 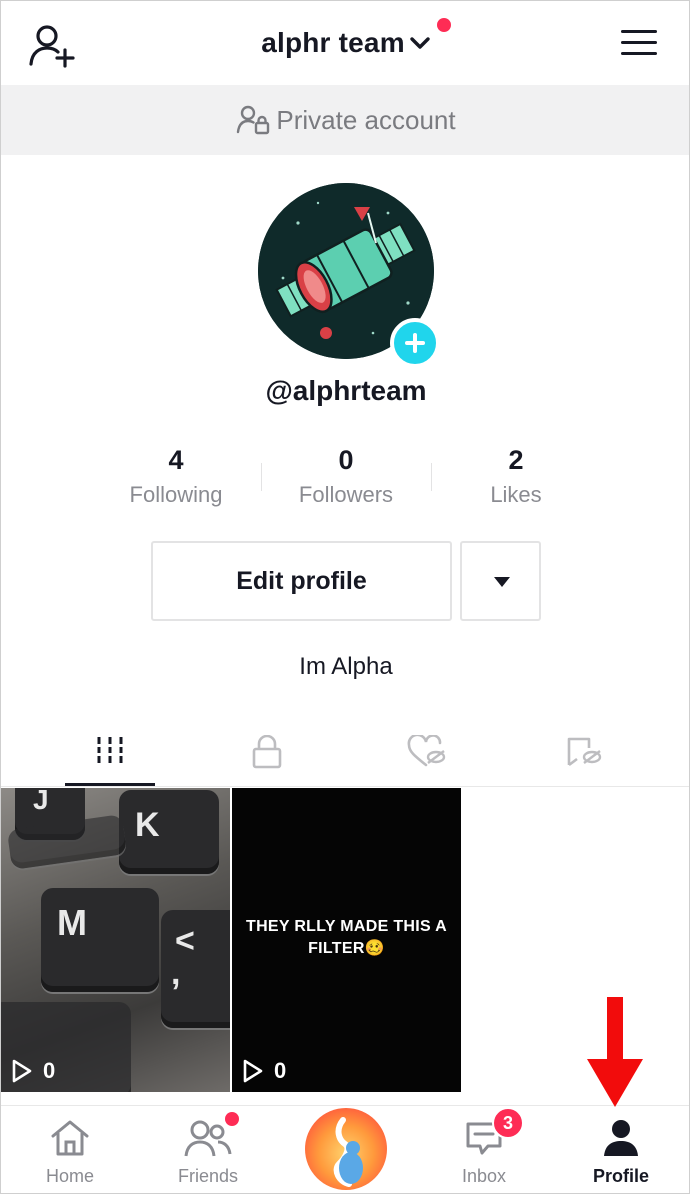 What do you see at coordinates (516, 480) in the screenshot?
I see `stat-likes: 2 Likes` at bounding box center [516, 480].